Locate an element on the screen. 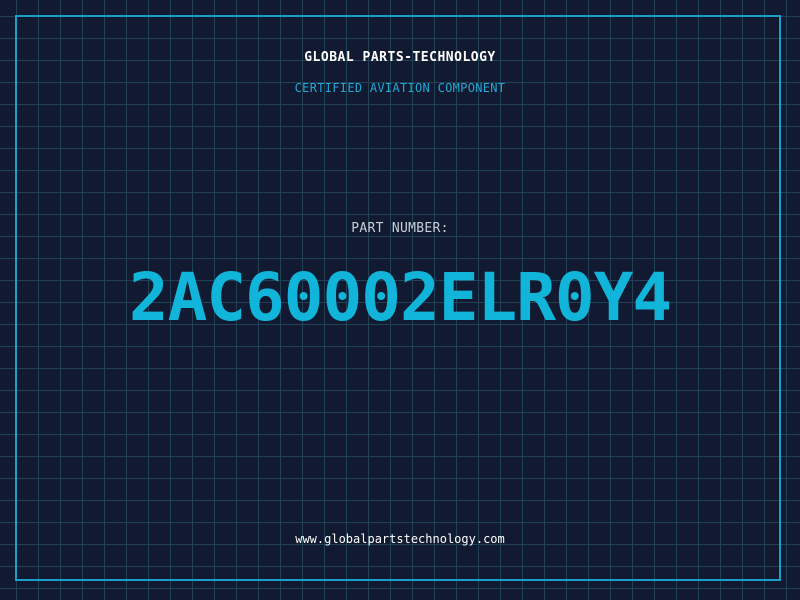 The height and width of the screenshot is (600, 800). company-name: GLOBAL PARTS-TECHNOLOGY is located at coordinates (400, 57).